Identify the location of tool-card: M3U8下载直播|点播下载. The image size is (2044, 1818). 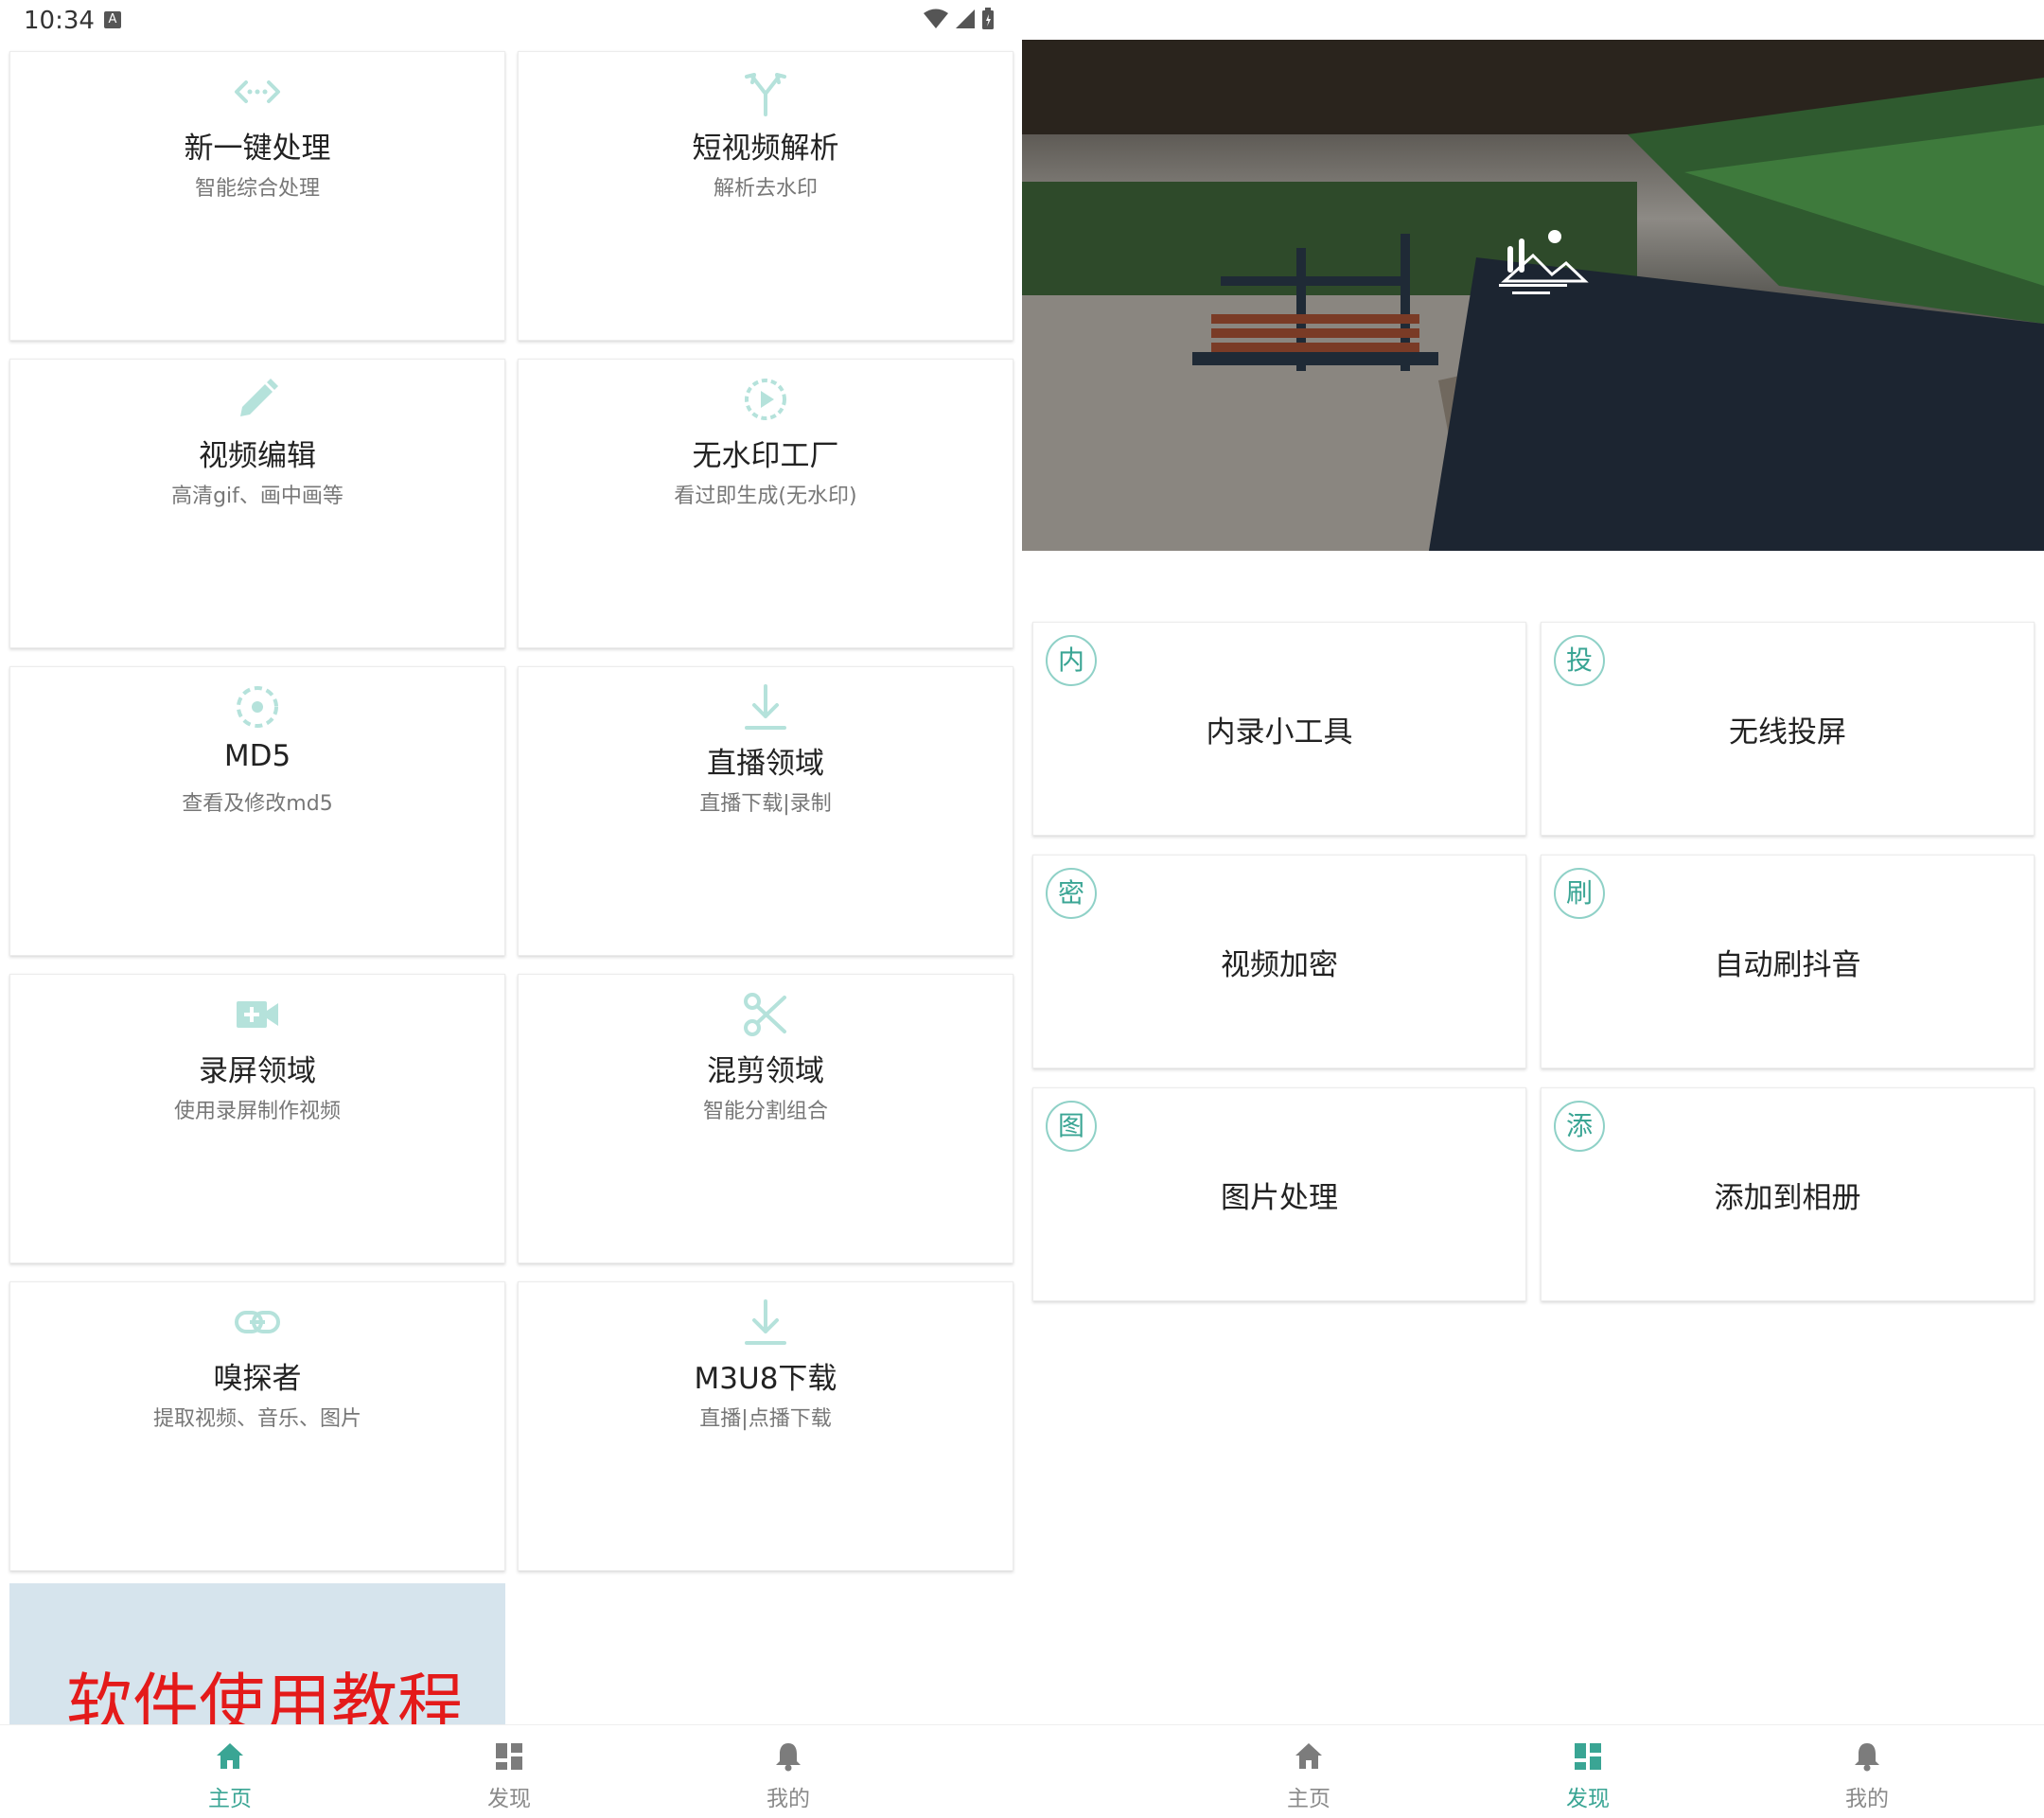
(765, 1426).